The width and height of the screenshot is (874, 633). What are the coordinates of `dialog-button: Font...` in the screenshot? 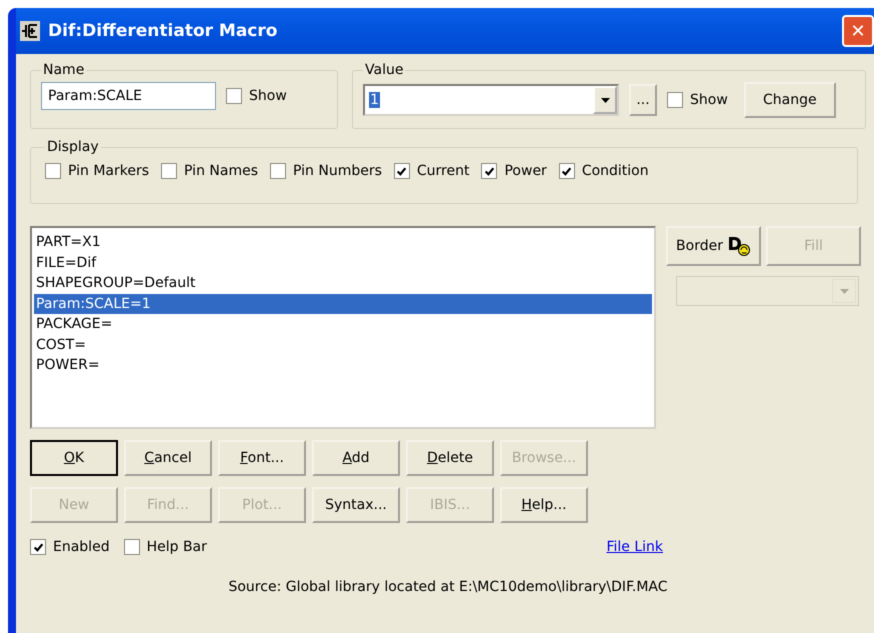 It's located at (262, 458).